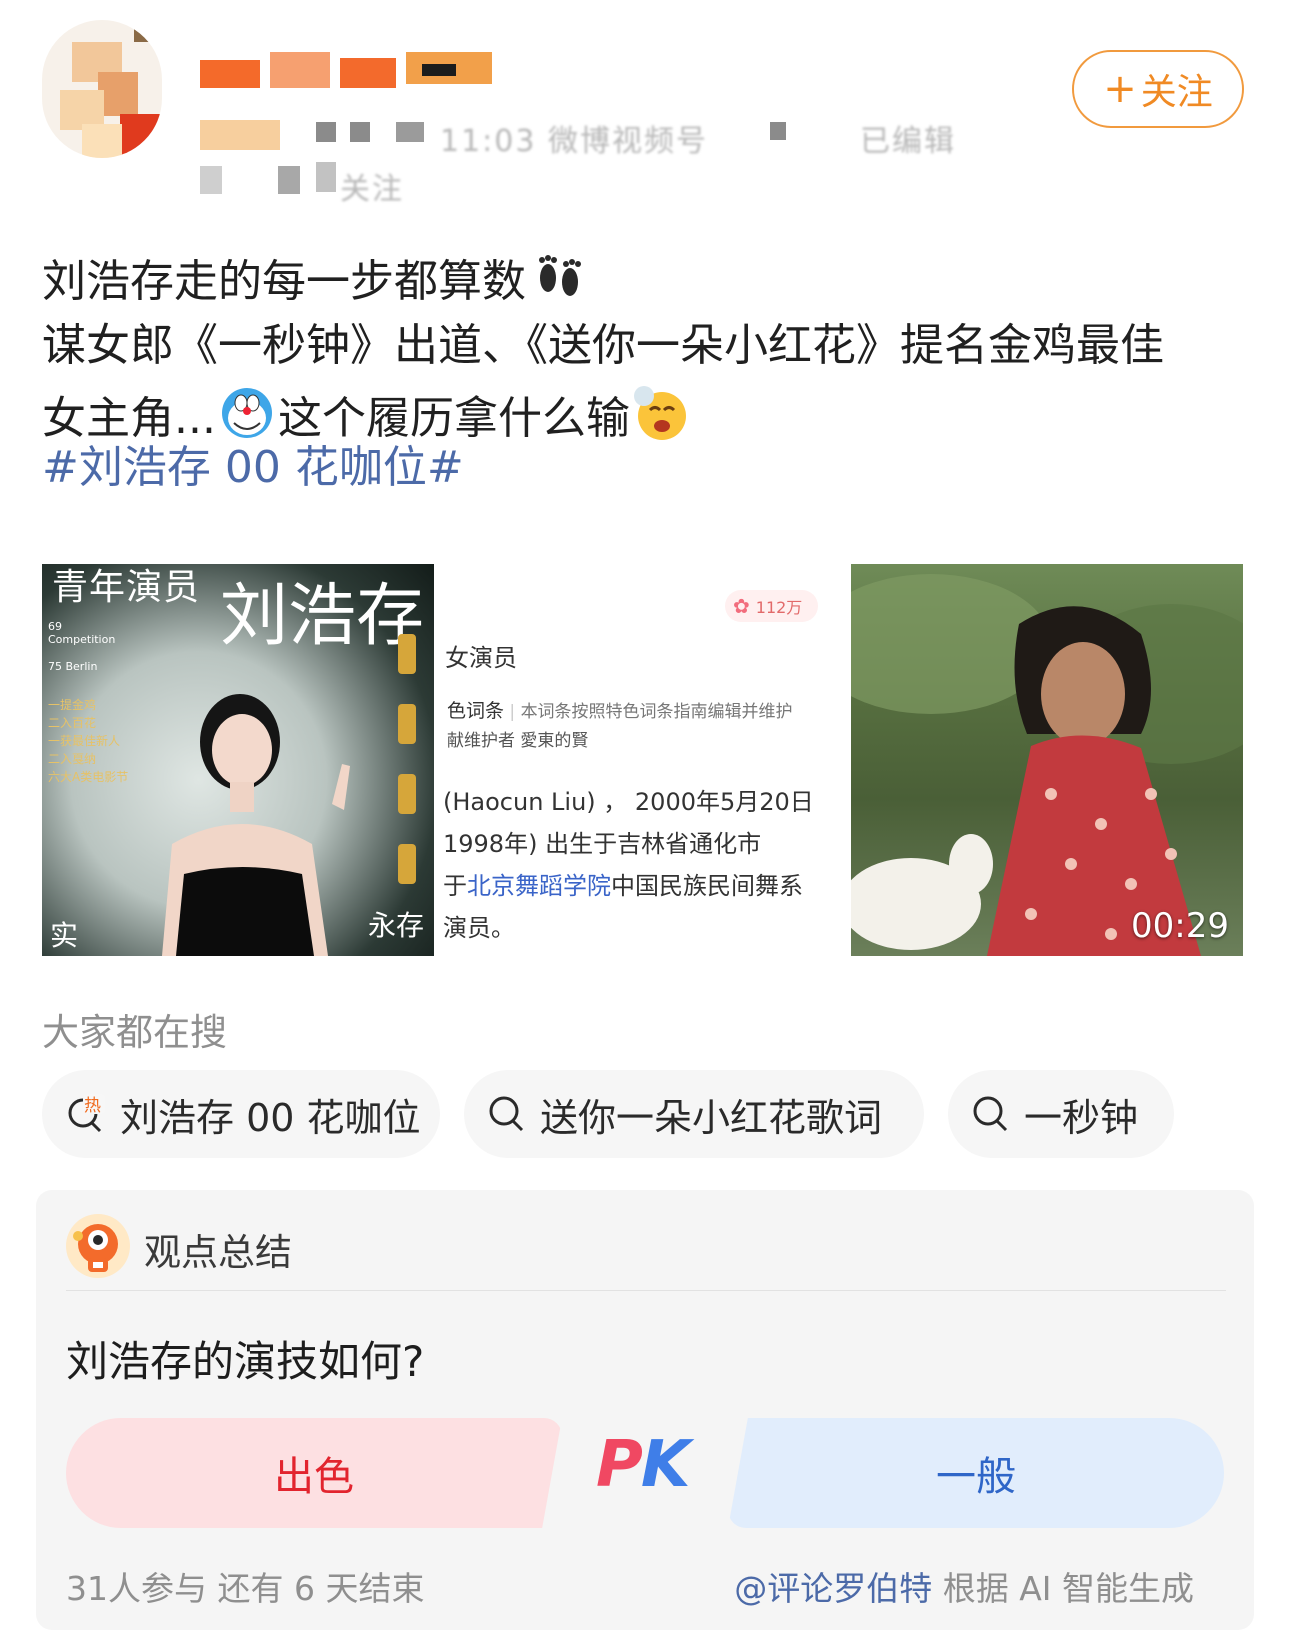  I want to click on poster-list: 一提金鸡 二入百花 一获最佳新人 二入戛纳 六大A类电影节, so click(88, 741).